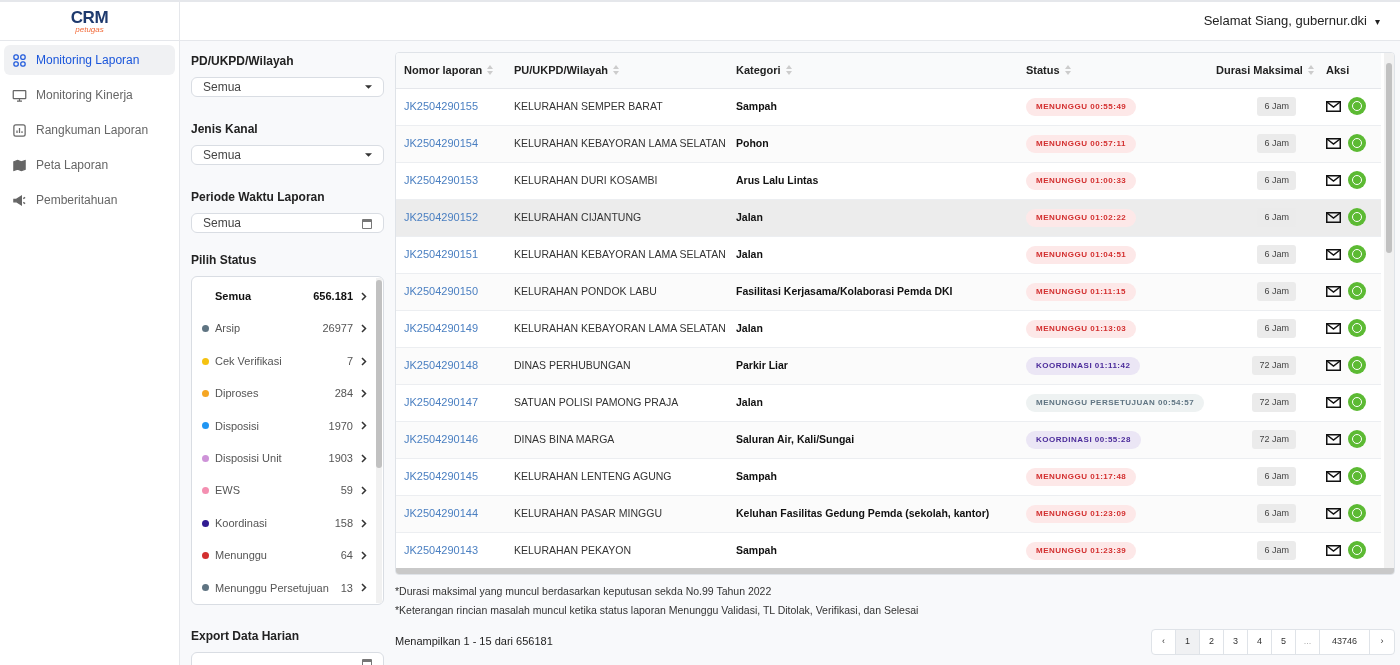 Image resolution: width=1400 pixels, height=665 pixels. I want to click on table-row: JK2504290154 KELURAHAN KEBAYORAN LAMA SELATAN Pohon MENUNGGU 00:57:11 6 Jam, so click(888, 143).